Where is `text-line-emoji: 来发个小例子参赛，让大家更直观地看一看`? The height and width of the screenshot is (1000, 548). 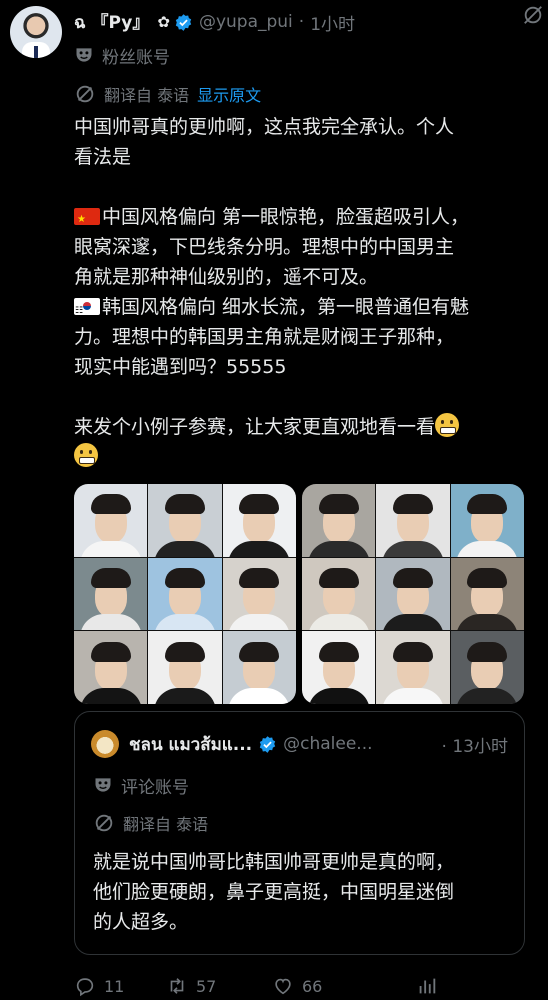
text-line-emoji: 来发个小例子参赛，让大家更直观地看一看 is located at coordinates (304, 427).